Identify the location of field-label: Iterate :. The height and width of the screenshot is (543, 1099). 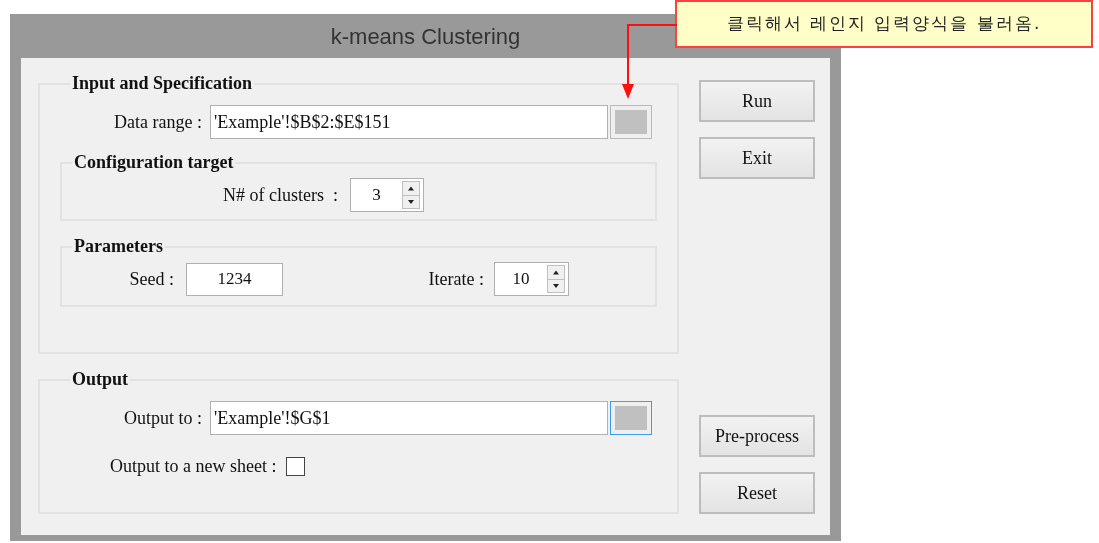
(456, 279).